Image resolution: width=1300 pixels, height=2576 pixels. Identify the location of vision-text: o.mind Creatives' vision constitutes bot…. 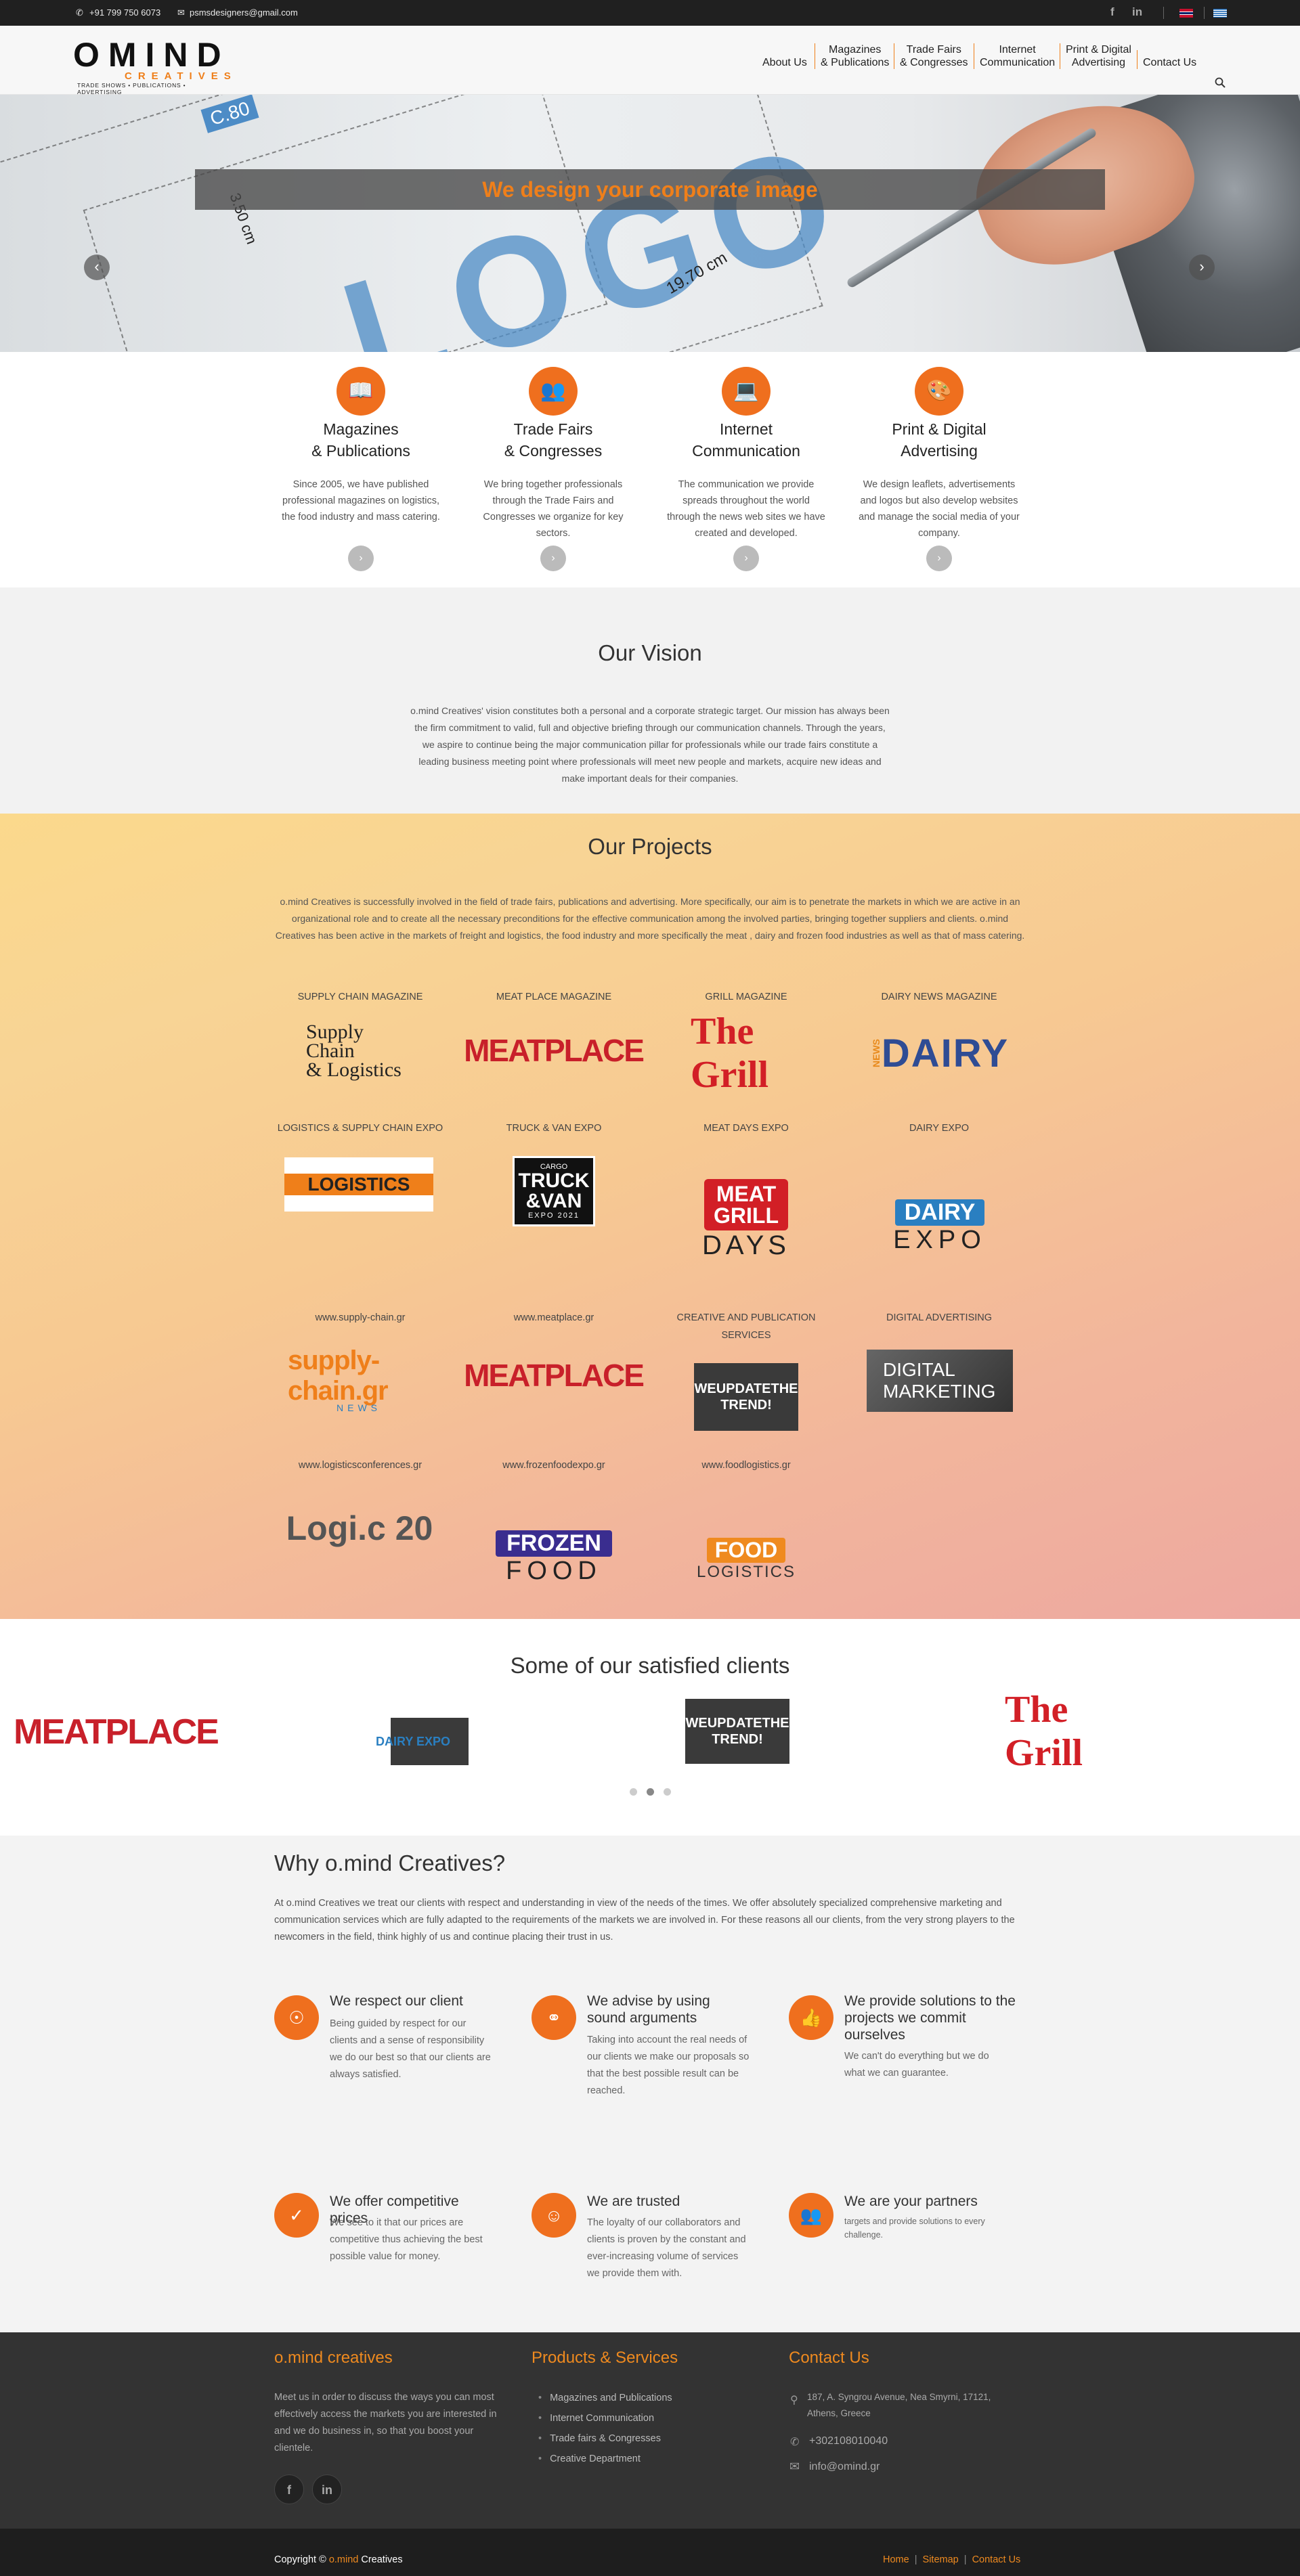
(650, 744).